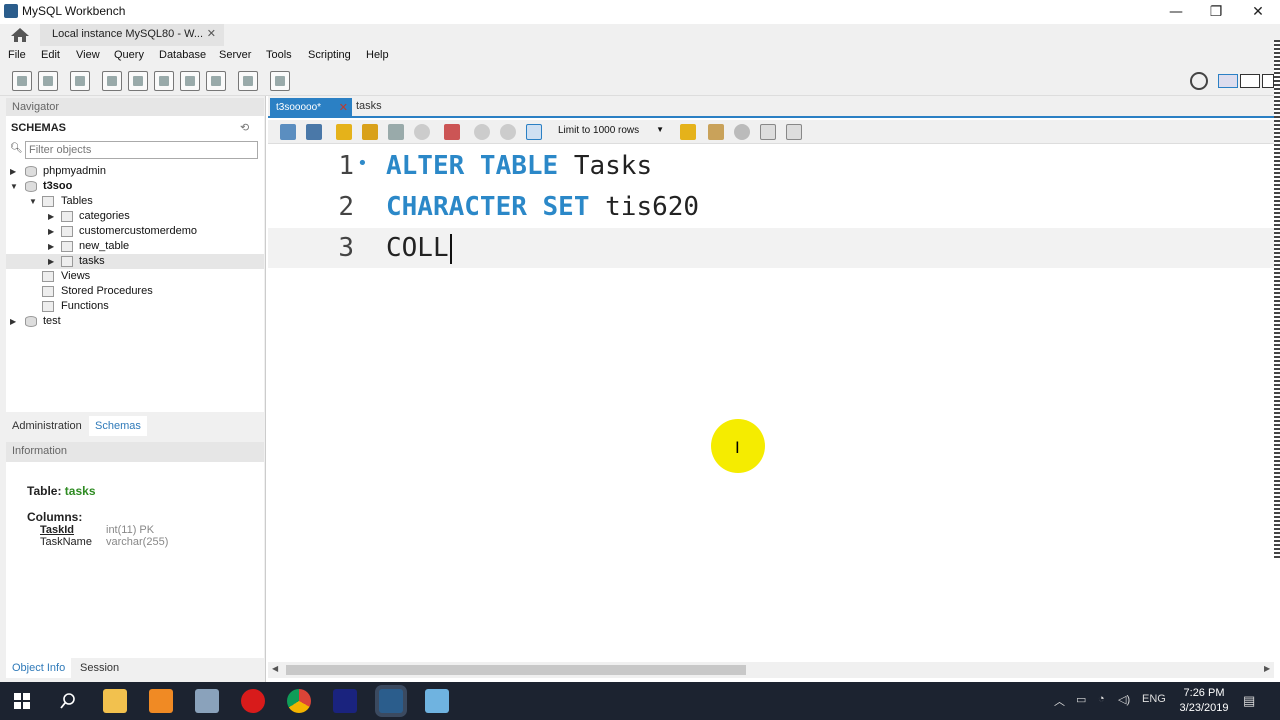 The image size is (1280, 720). Describe the element at coordinates (135, 452) in the screenshot. I see `information-header: Information` at that location.